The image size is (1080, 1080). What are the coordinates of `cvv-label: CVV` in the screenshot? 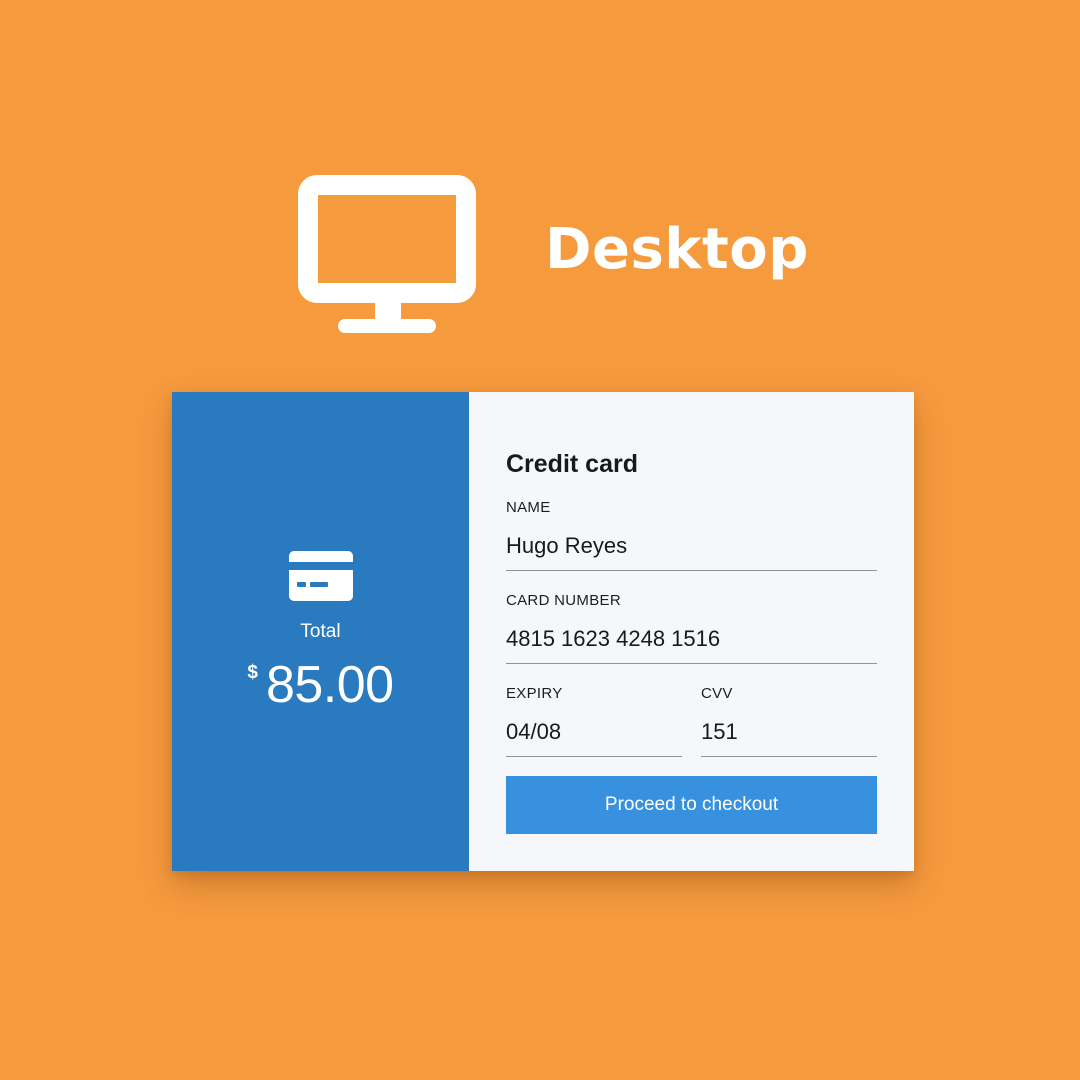 It's located at (717, 693).